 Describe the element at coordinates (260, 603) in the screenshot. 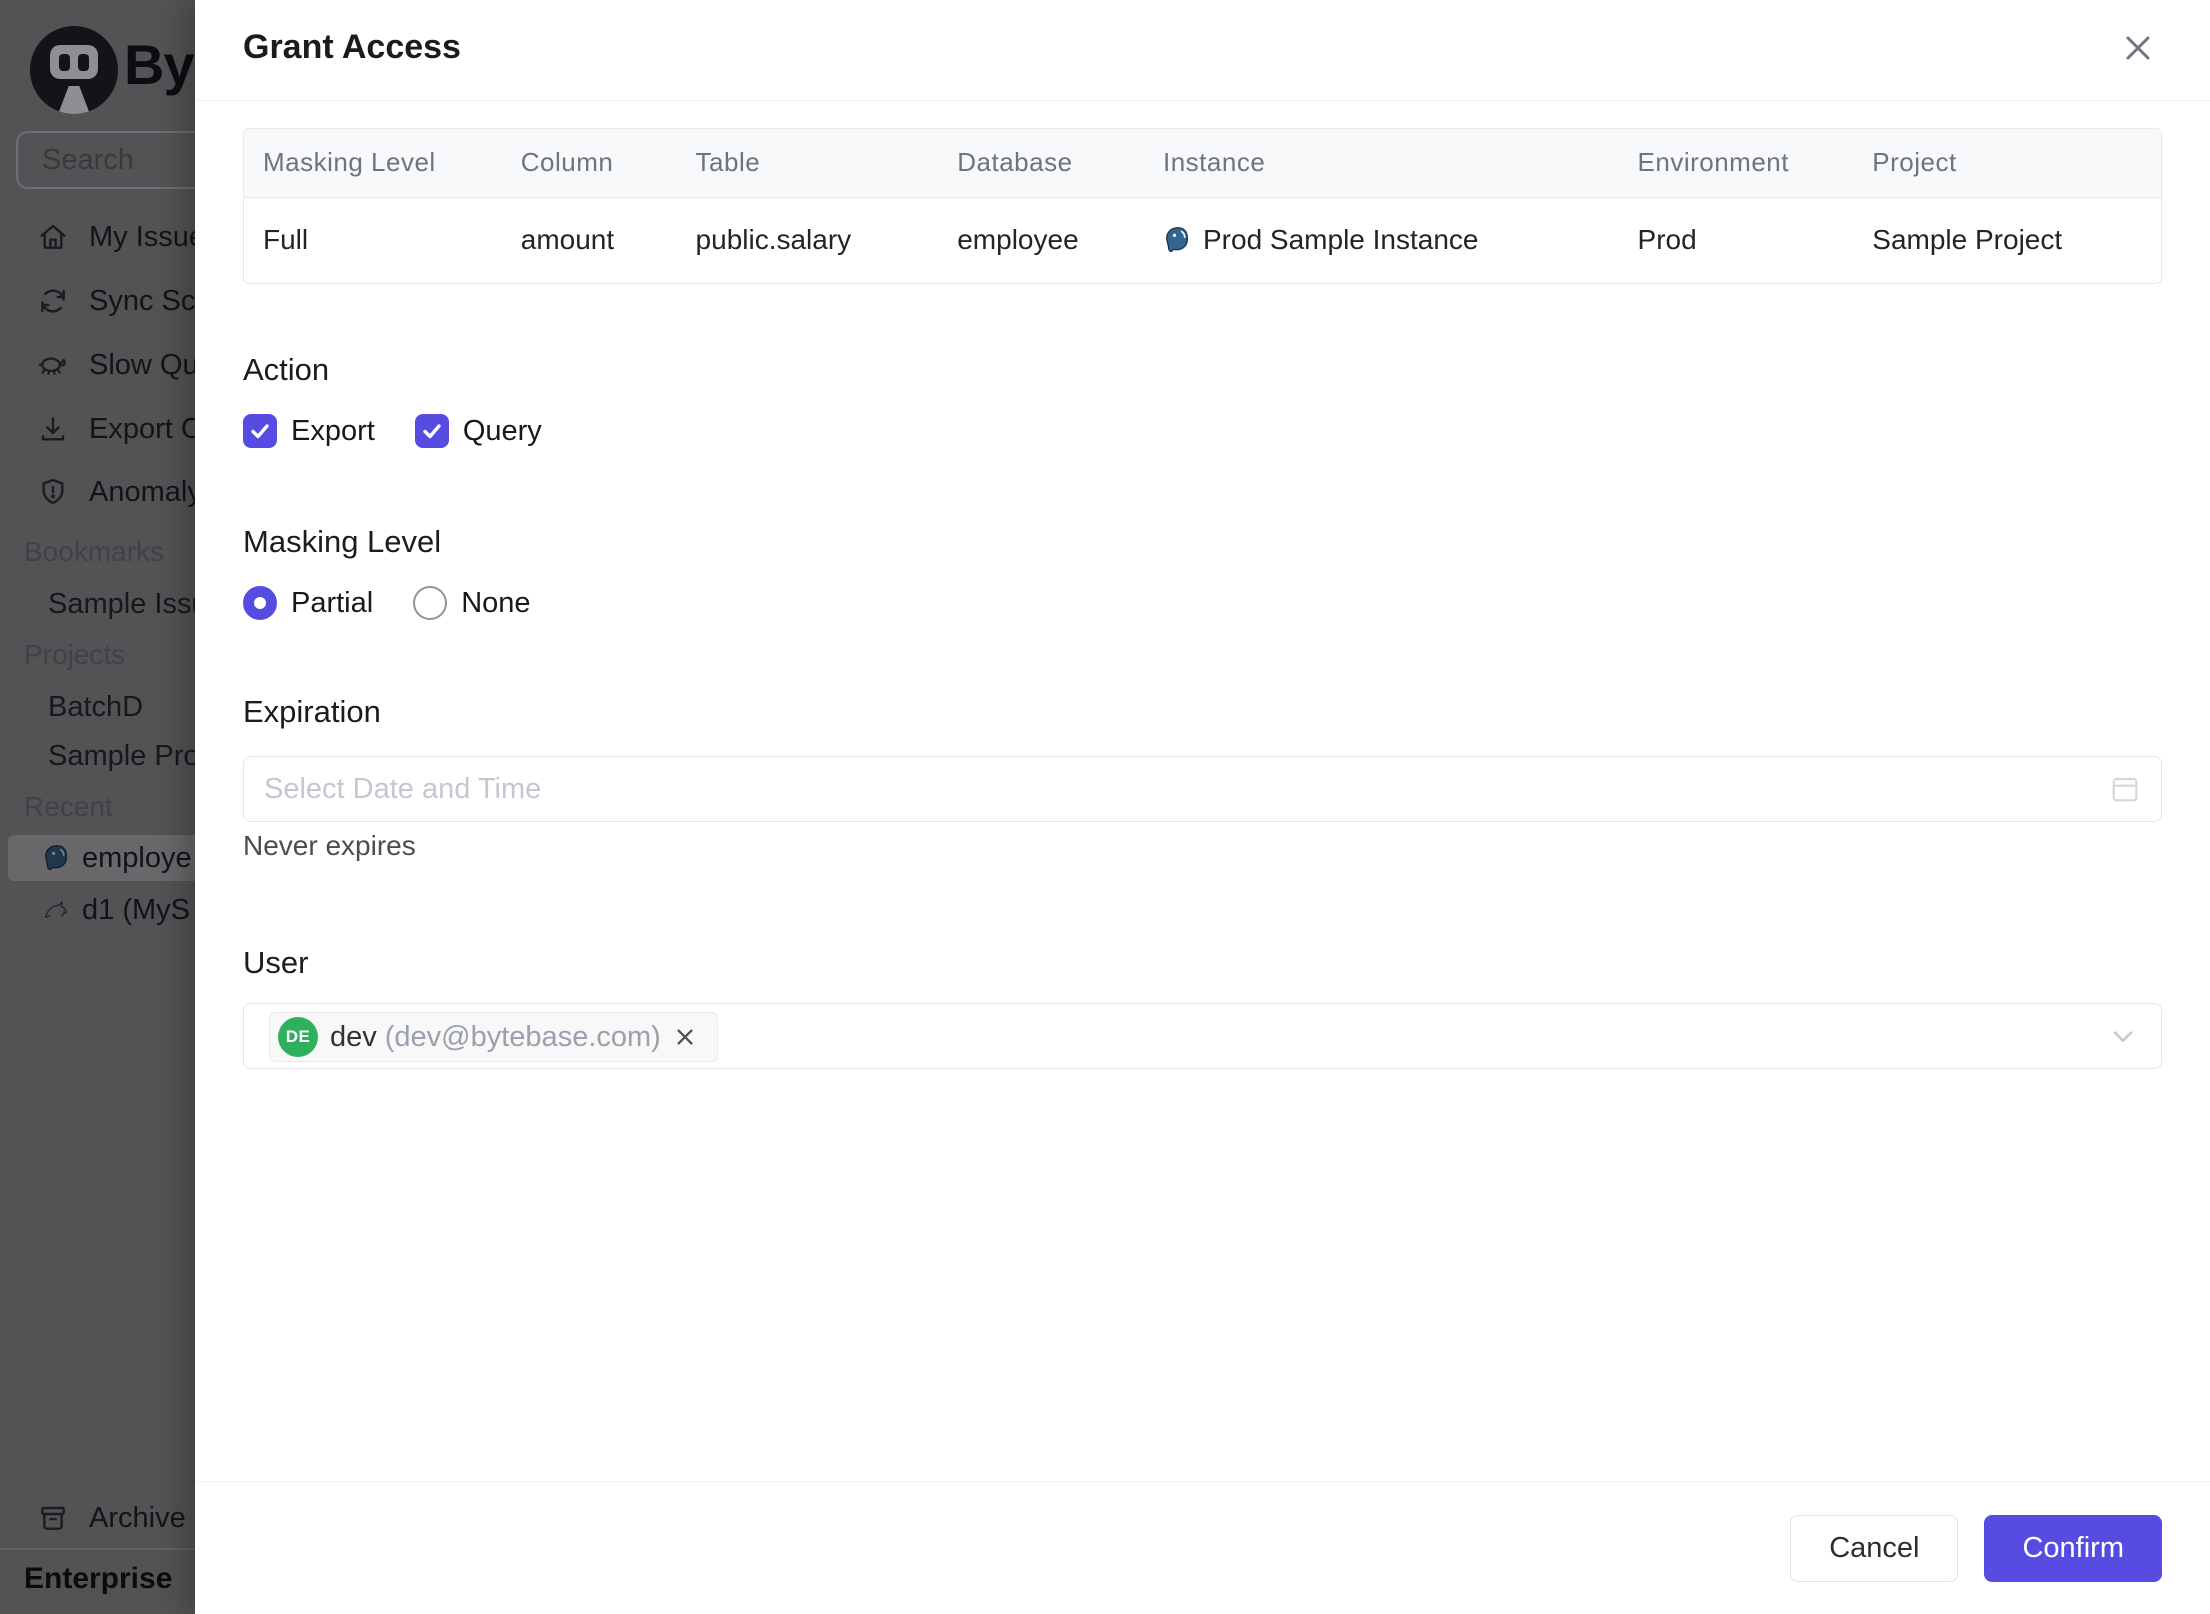

I see `radio-selected-icon` at that location.